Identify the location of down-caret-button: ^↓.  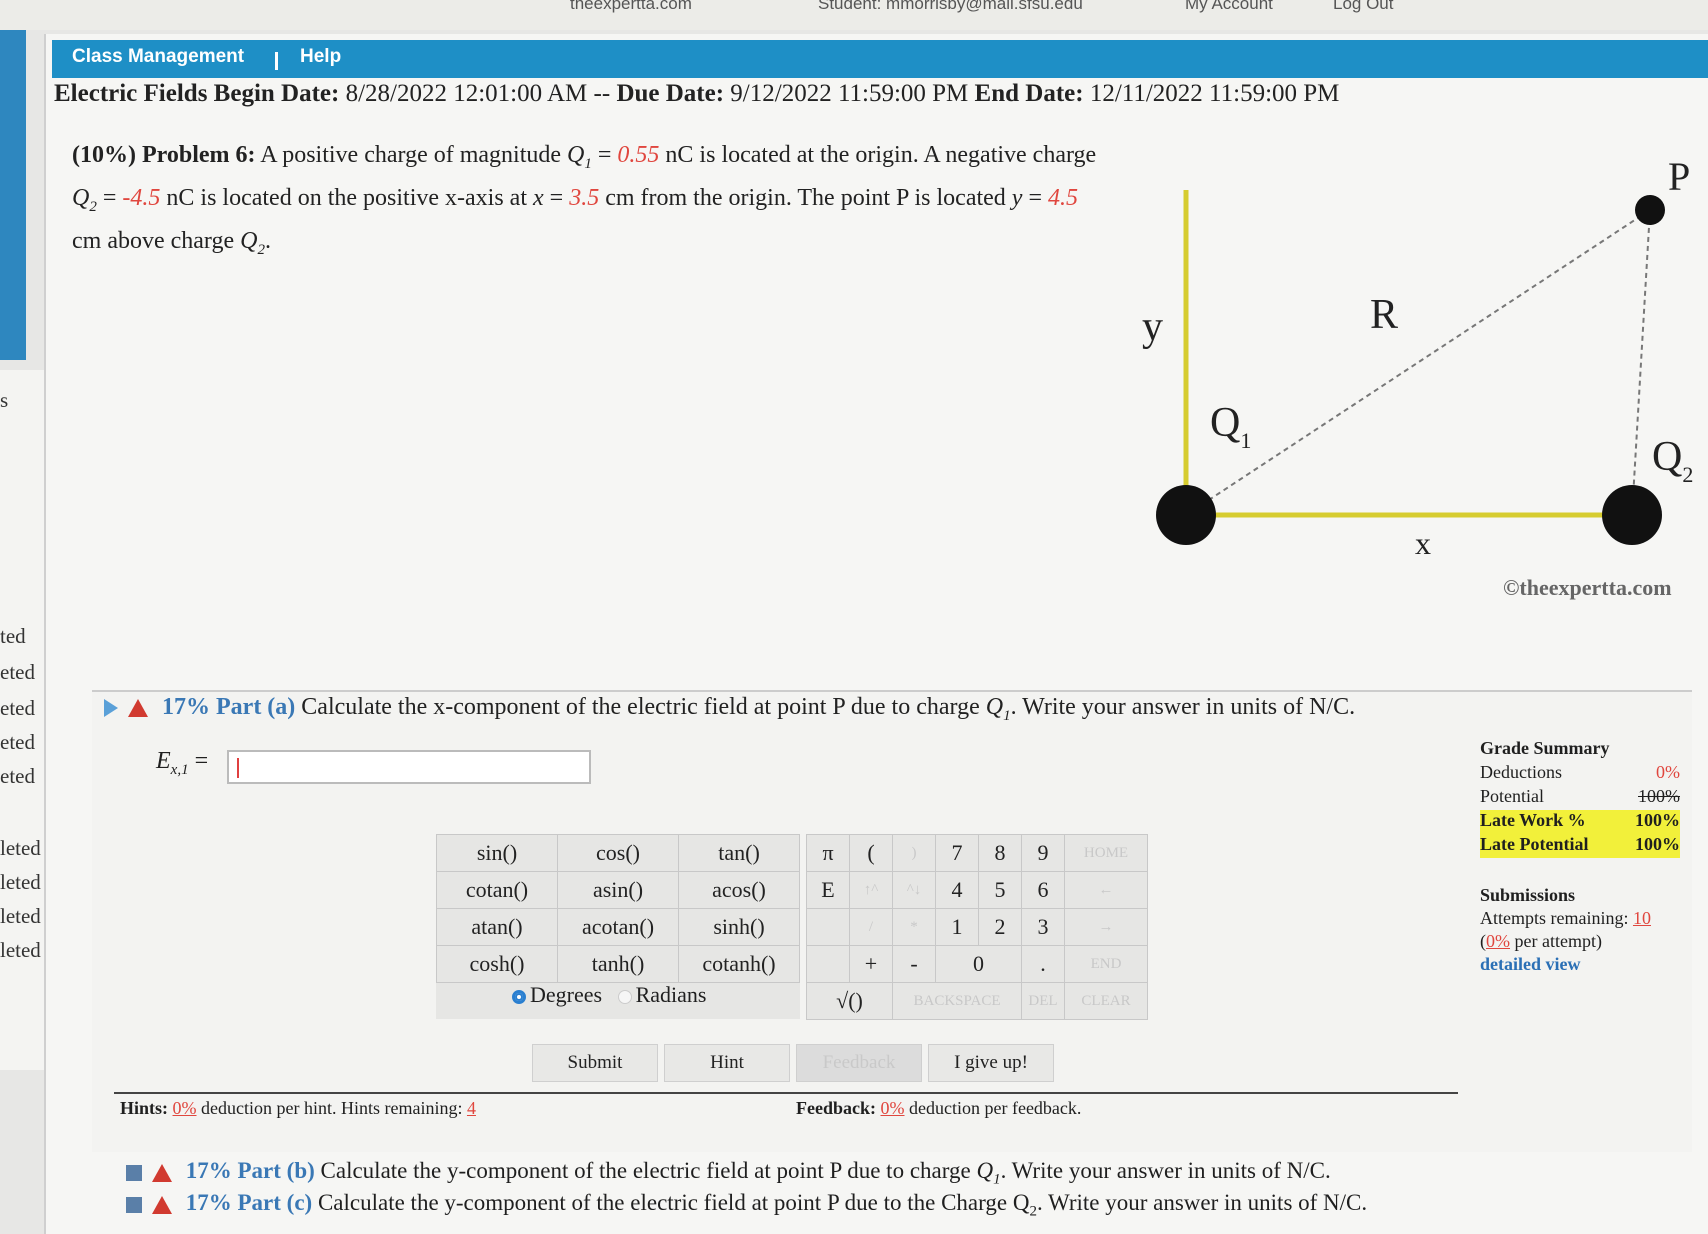
(914, 890).